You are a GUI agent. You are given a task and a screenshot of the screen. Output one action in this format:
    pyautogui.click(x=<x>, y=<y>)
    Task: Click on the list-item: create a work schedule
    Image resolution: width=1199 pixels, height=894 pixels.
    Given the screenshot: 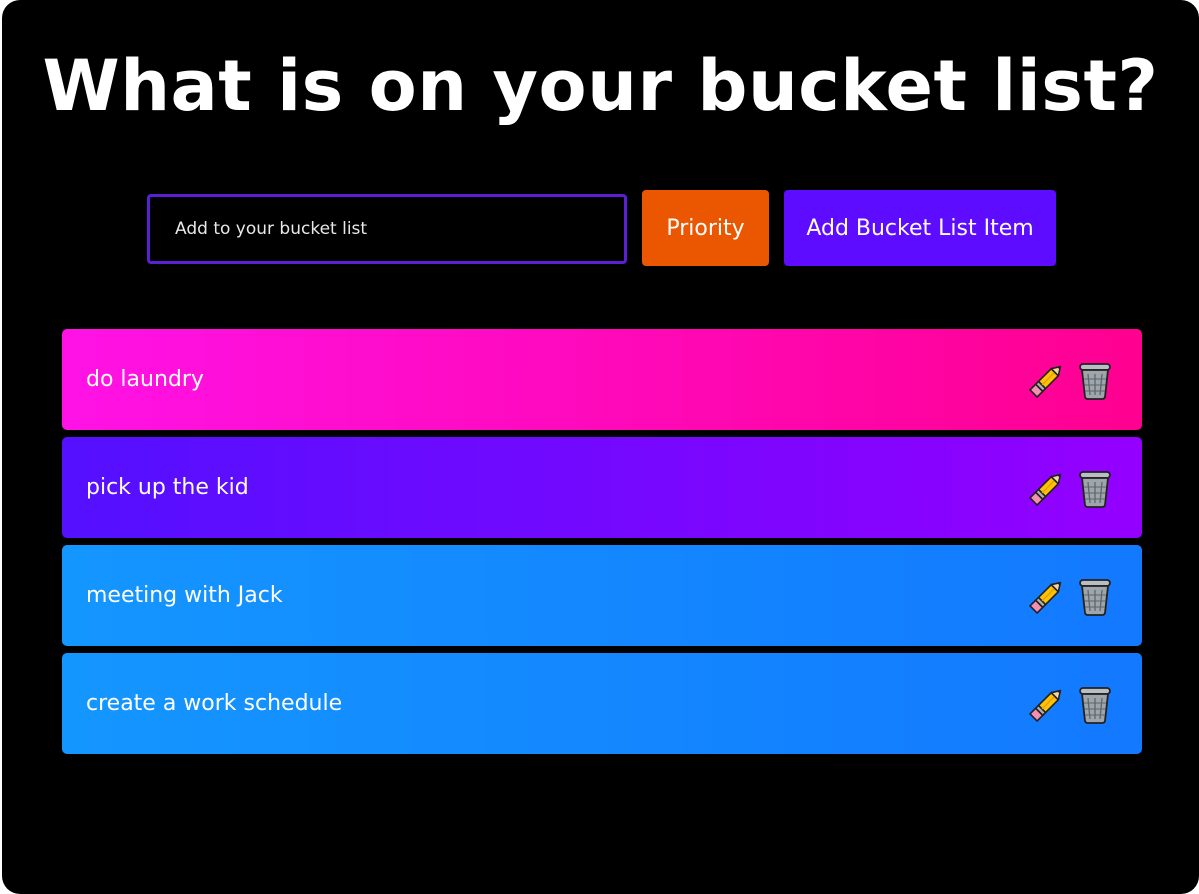 What is the action you would take?
    pyautogui.click(x=602, y=703)
    